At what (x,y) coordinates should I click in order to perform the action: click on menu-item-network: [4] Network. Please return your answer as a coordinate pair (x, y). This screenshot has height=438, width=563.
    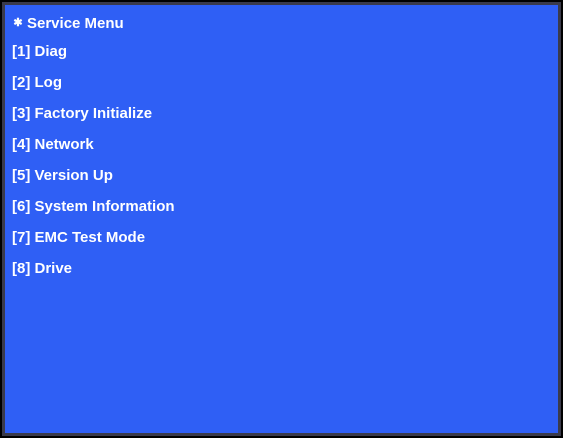
    Looking at the image, I should click on (93, 151).